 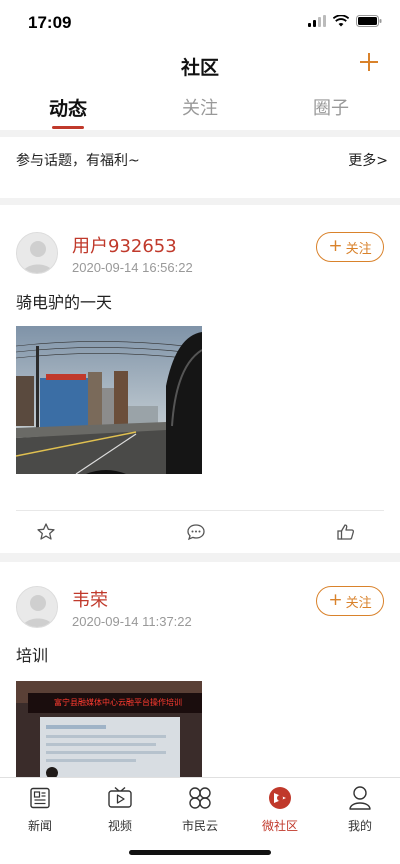 What do you see at coordinates (64, 302) in the screenshot?
I see `post-text: 骑电驴的一天` at bounding box center [64, 302].